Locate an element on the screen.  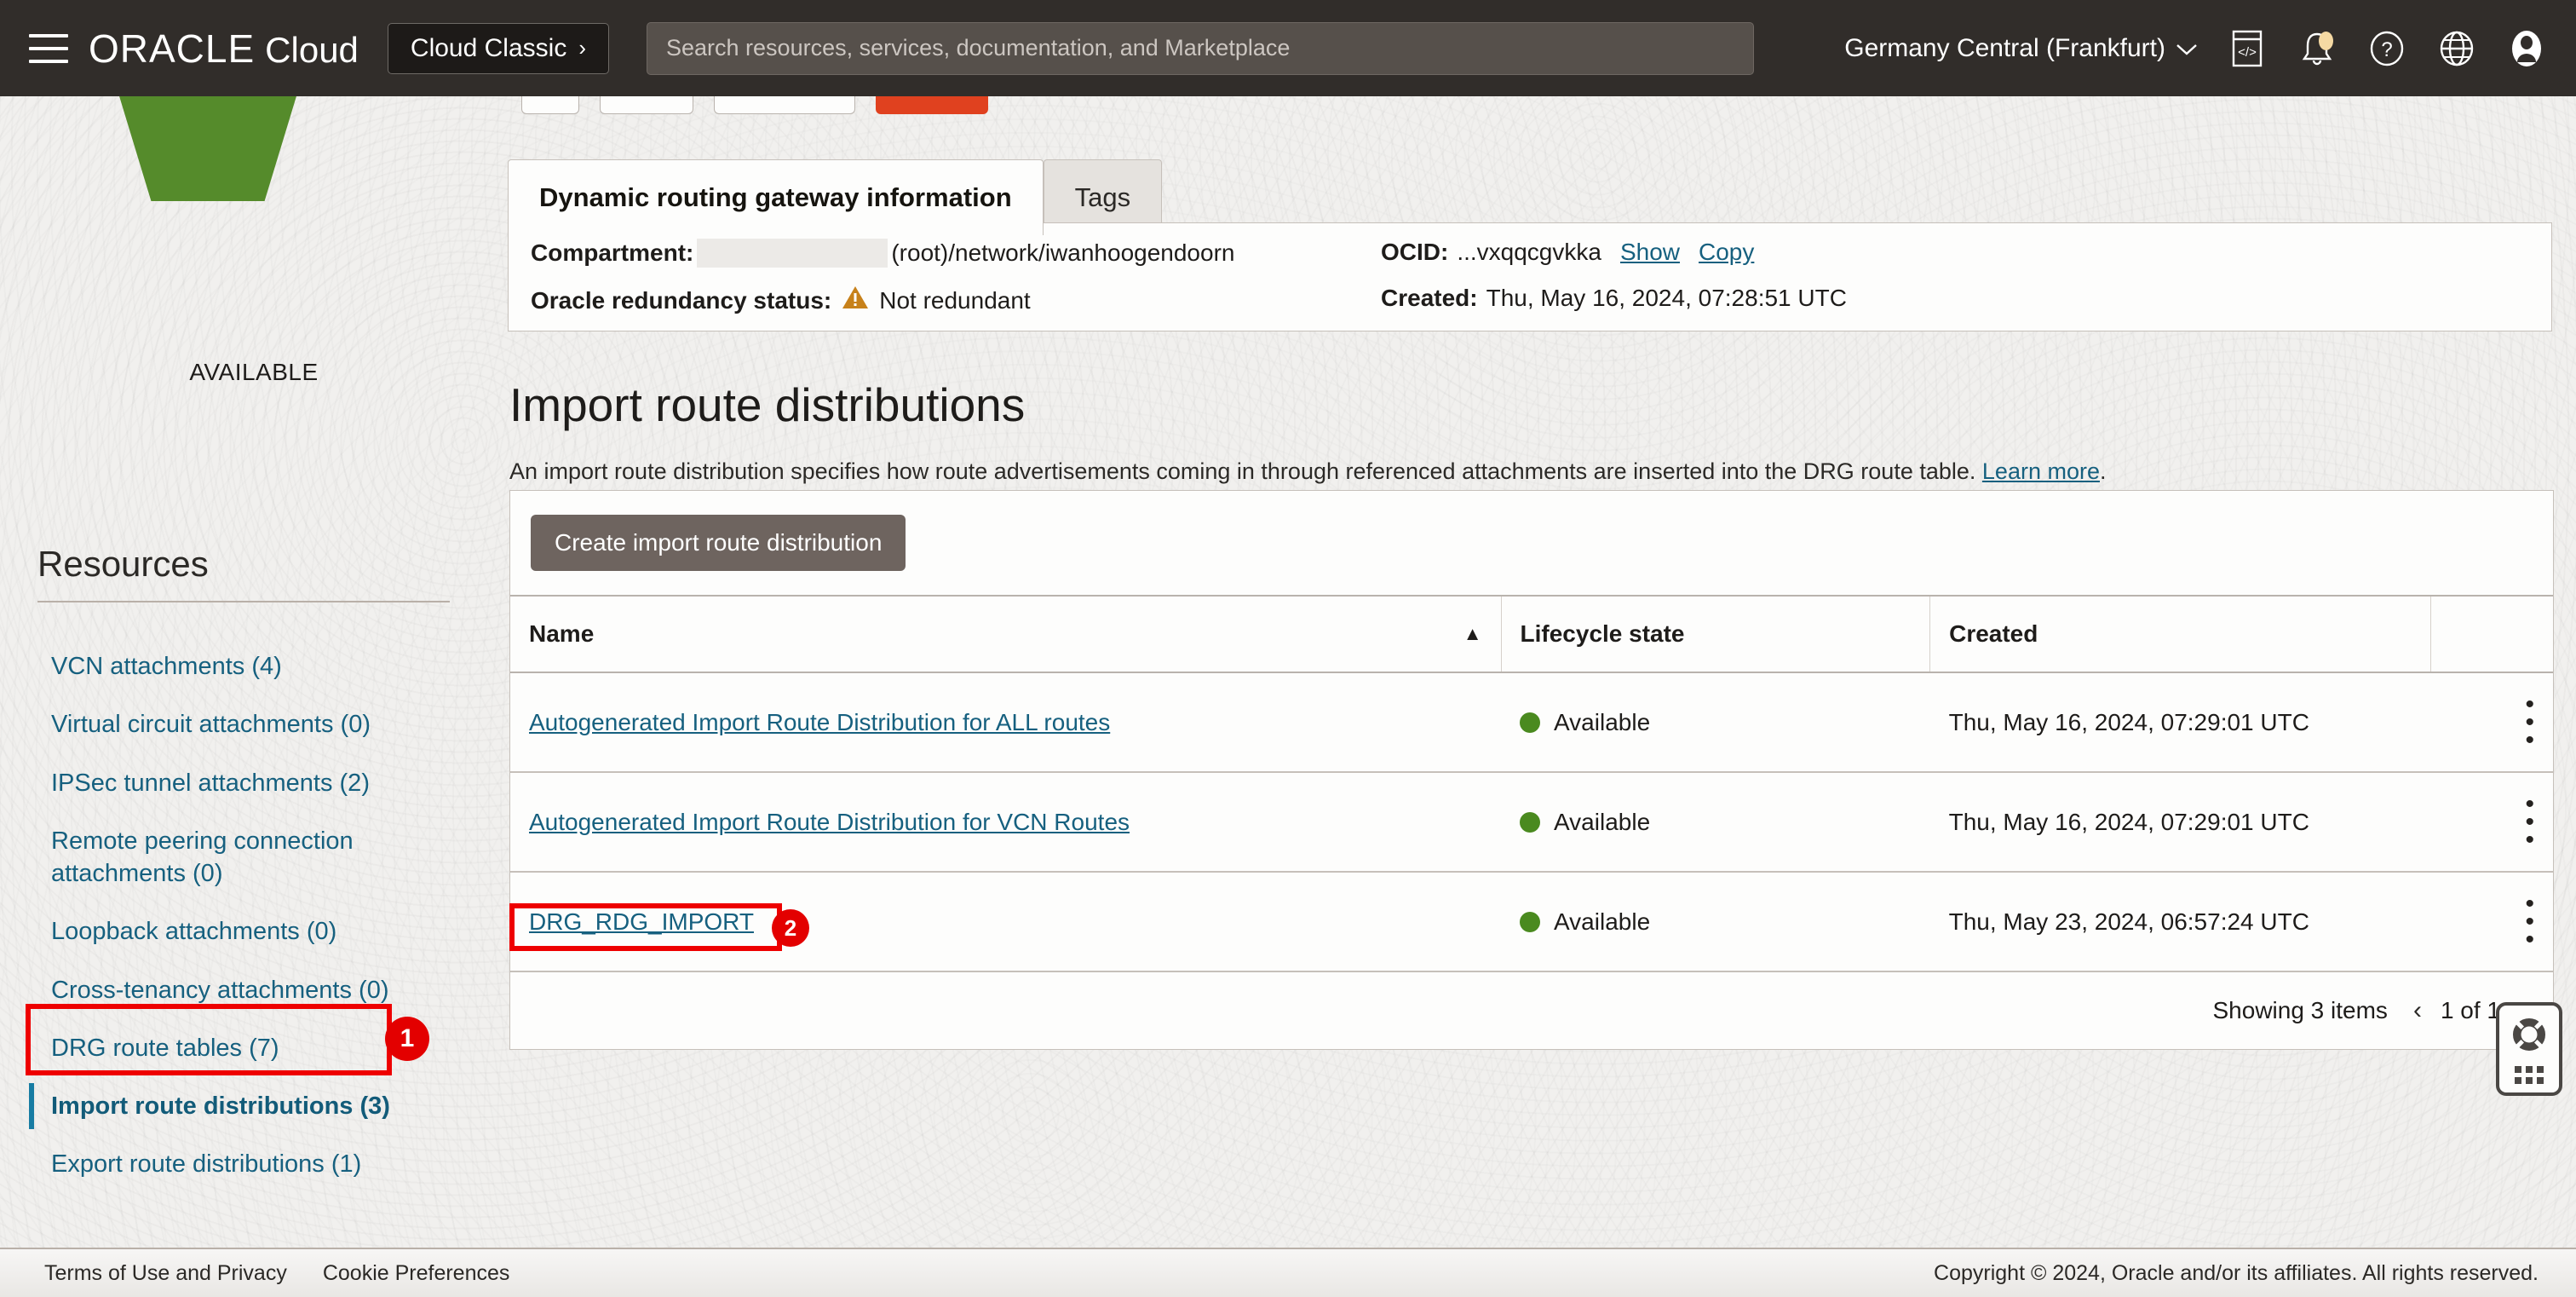
header-actions: Germany Central (Frankfurt) </> ? is located at coordinates (2195, 48).